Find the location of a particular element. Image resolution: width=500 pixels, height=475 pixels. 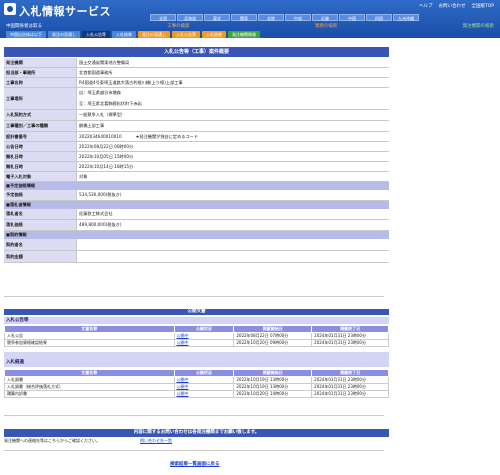

detail-row: 予定価格 534,530,000(税抜き) is located at coordinates (196, 195).